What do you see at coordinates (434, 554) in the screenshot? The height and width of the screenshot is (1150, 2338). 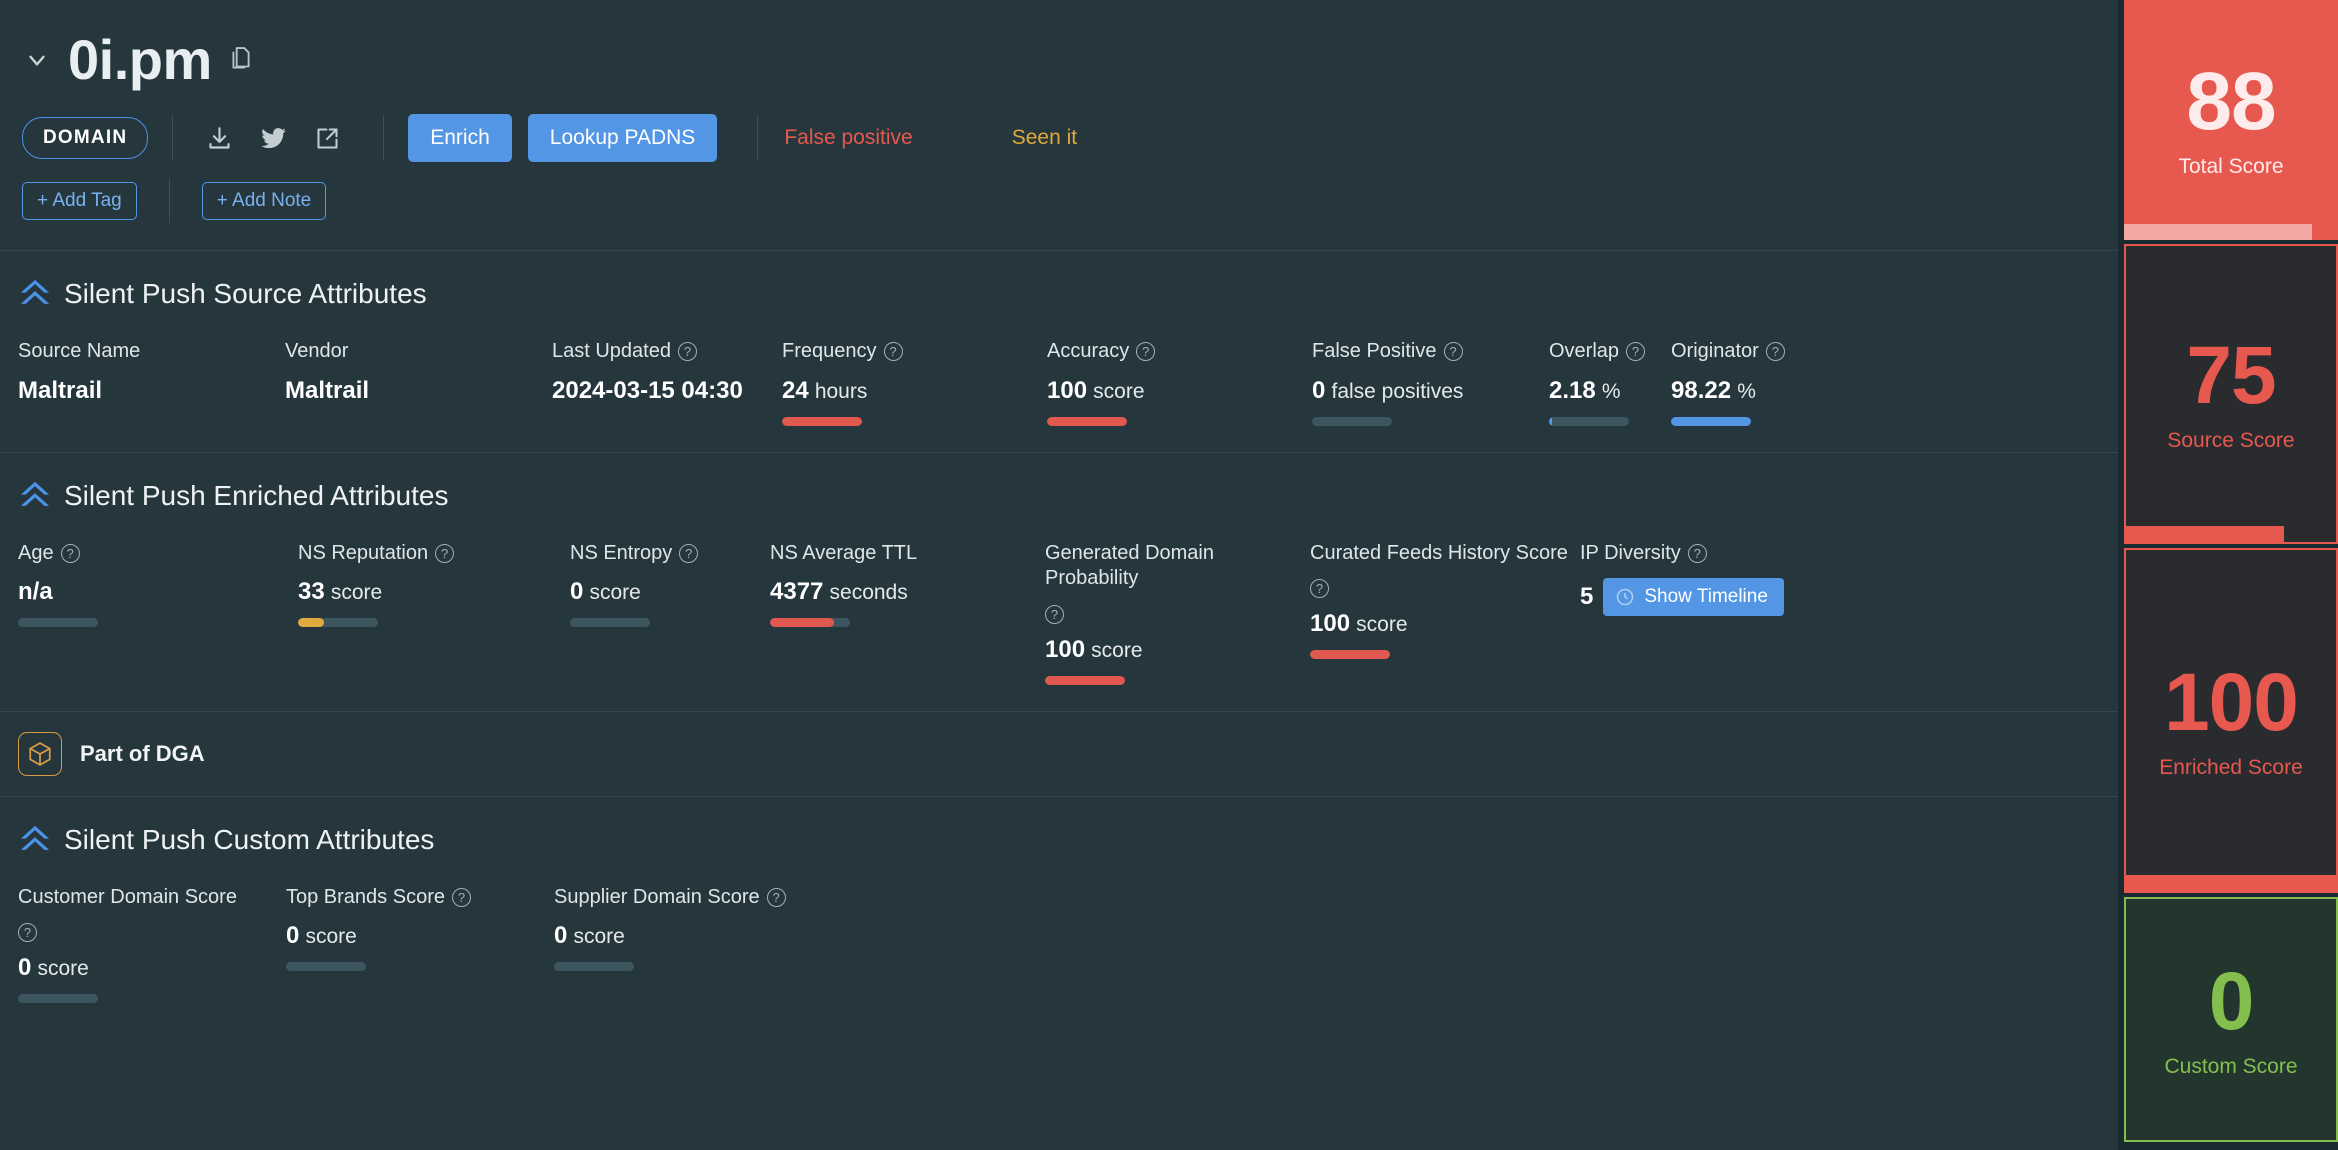 I see `attribute-label: NS Reputation?` at bounding box center [434, 554].